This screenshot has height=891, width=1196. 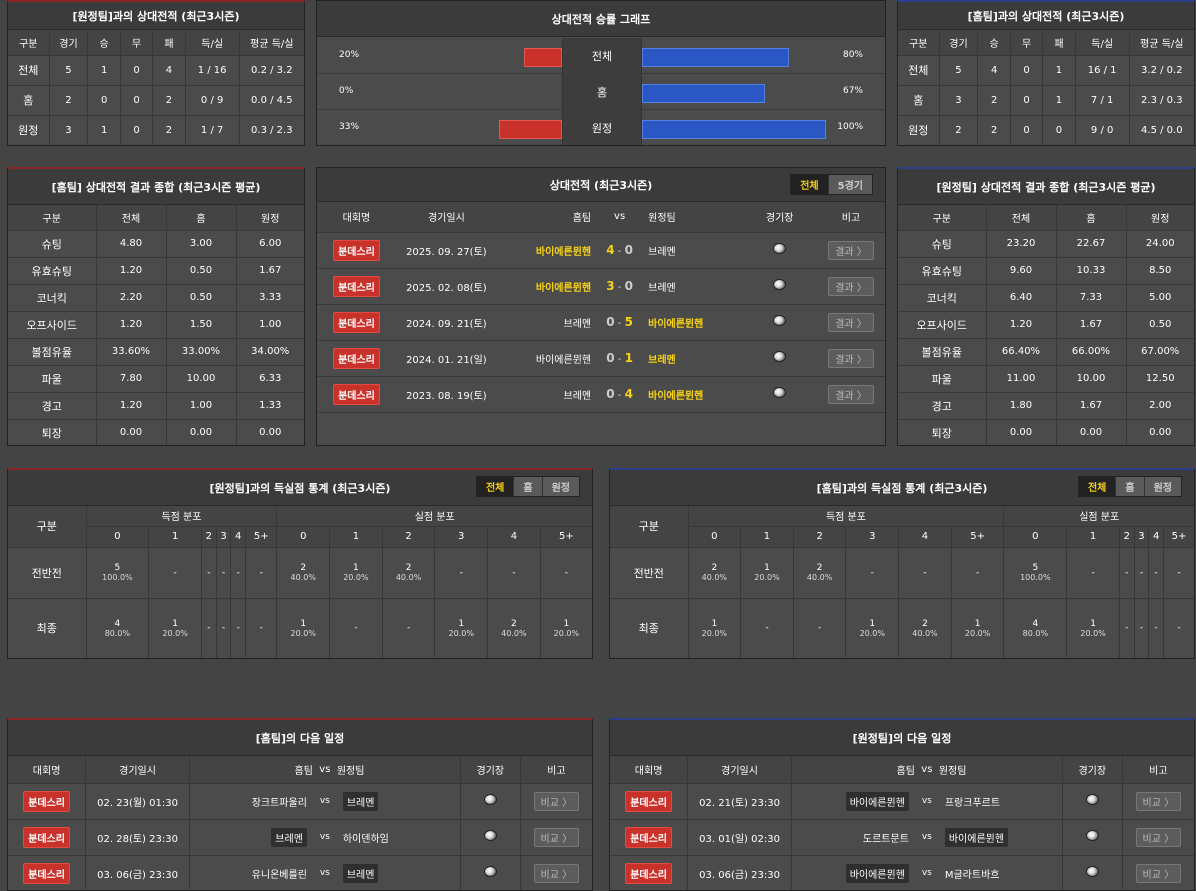 I want to click on dist-cell: 4 80.0%, so click(x=1035, y=628).